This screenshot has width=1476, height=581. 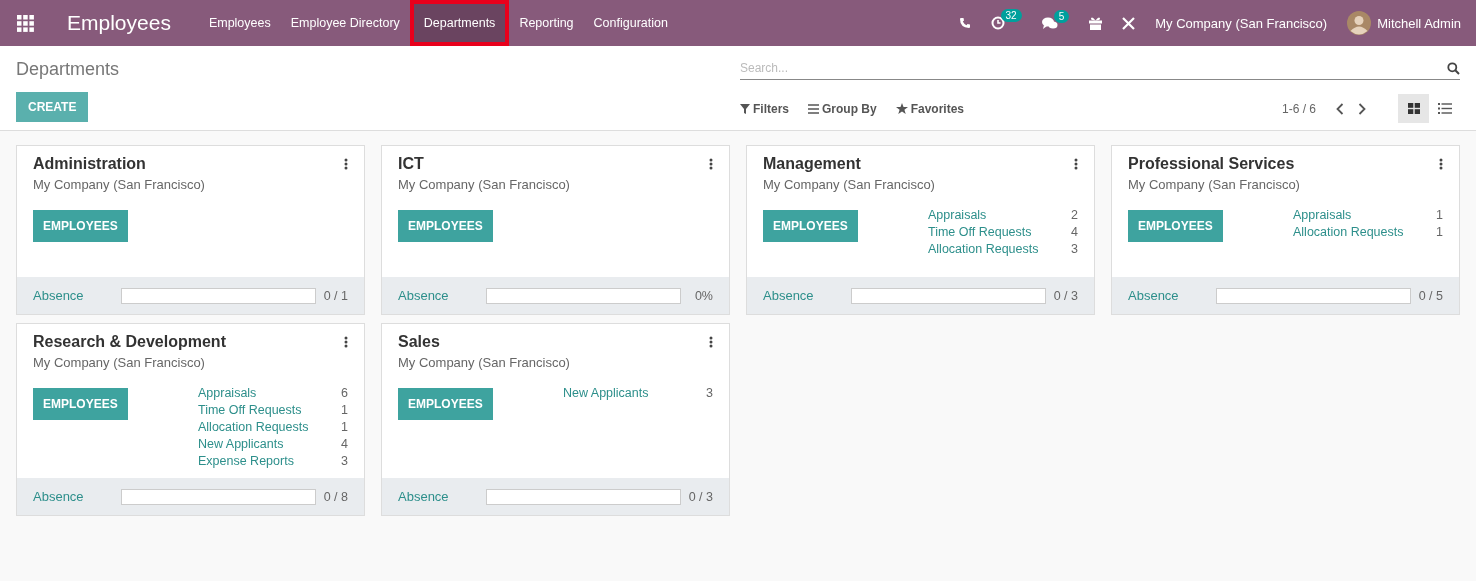 What do you see at coordinates (344, 393) in the screenshot?
I see `stat-count: 6` at bounding box center [344, 393].